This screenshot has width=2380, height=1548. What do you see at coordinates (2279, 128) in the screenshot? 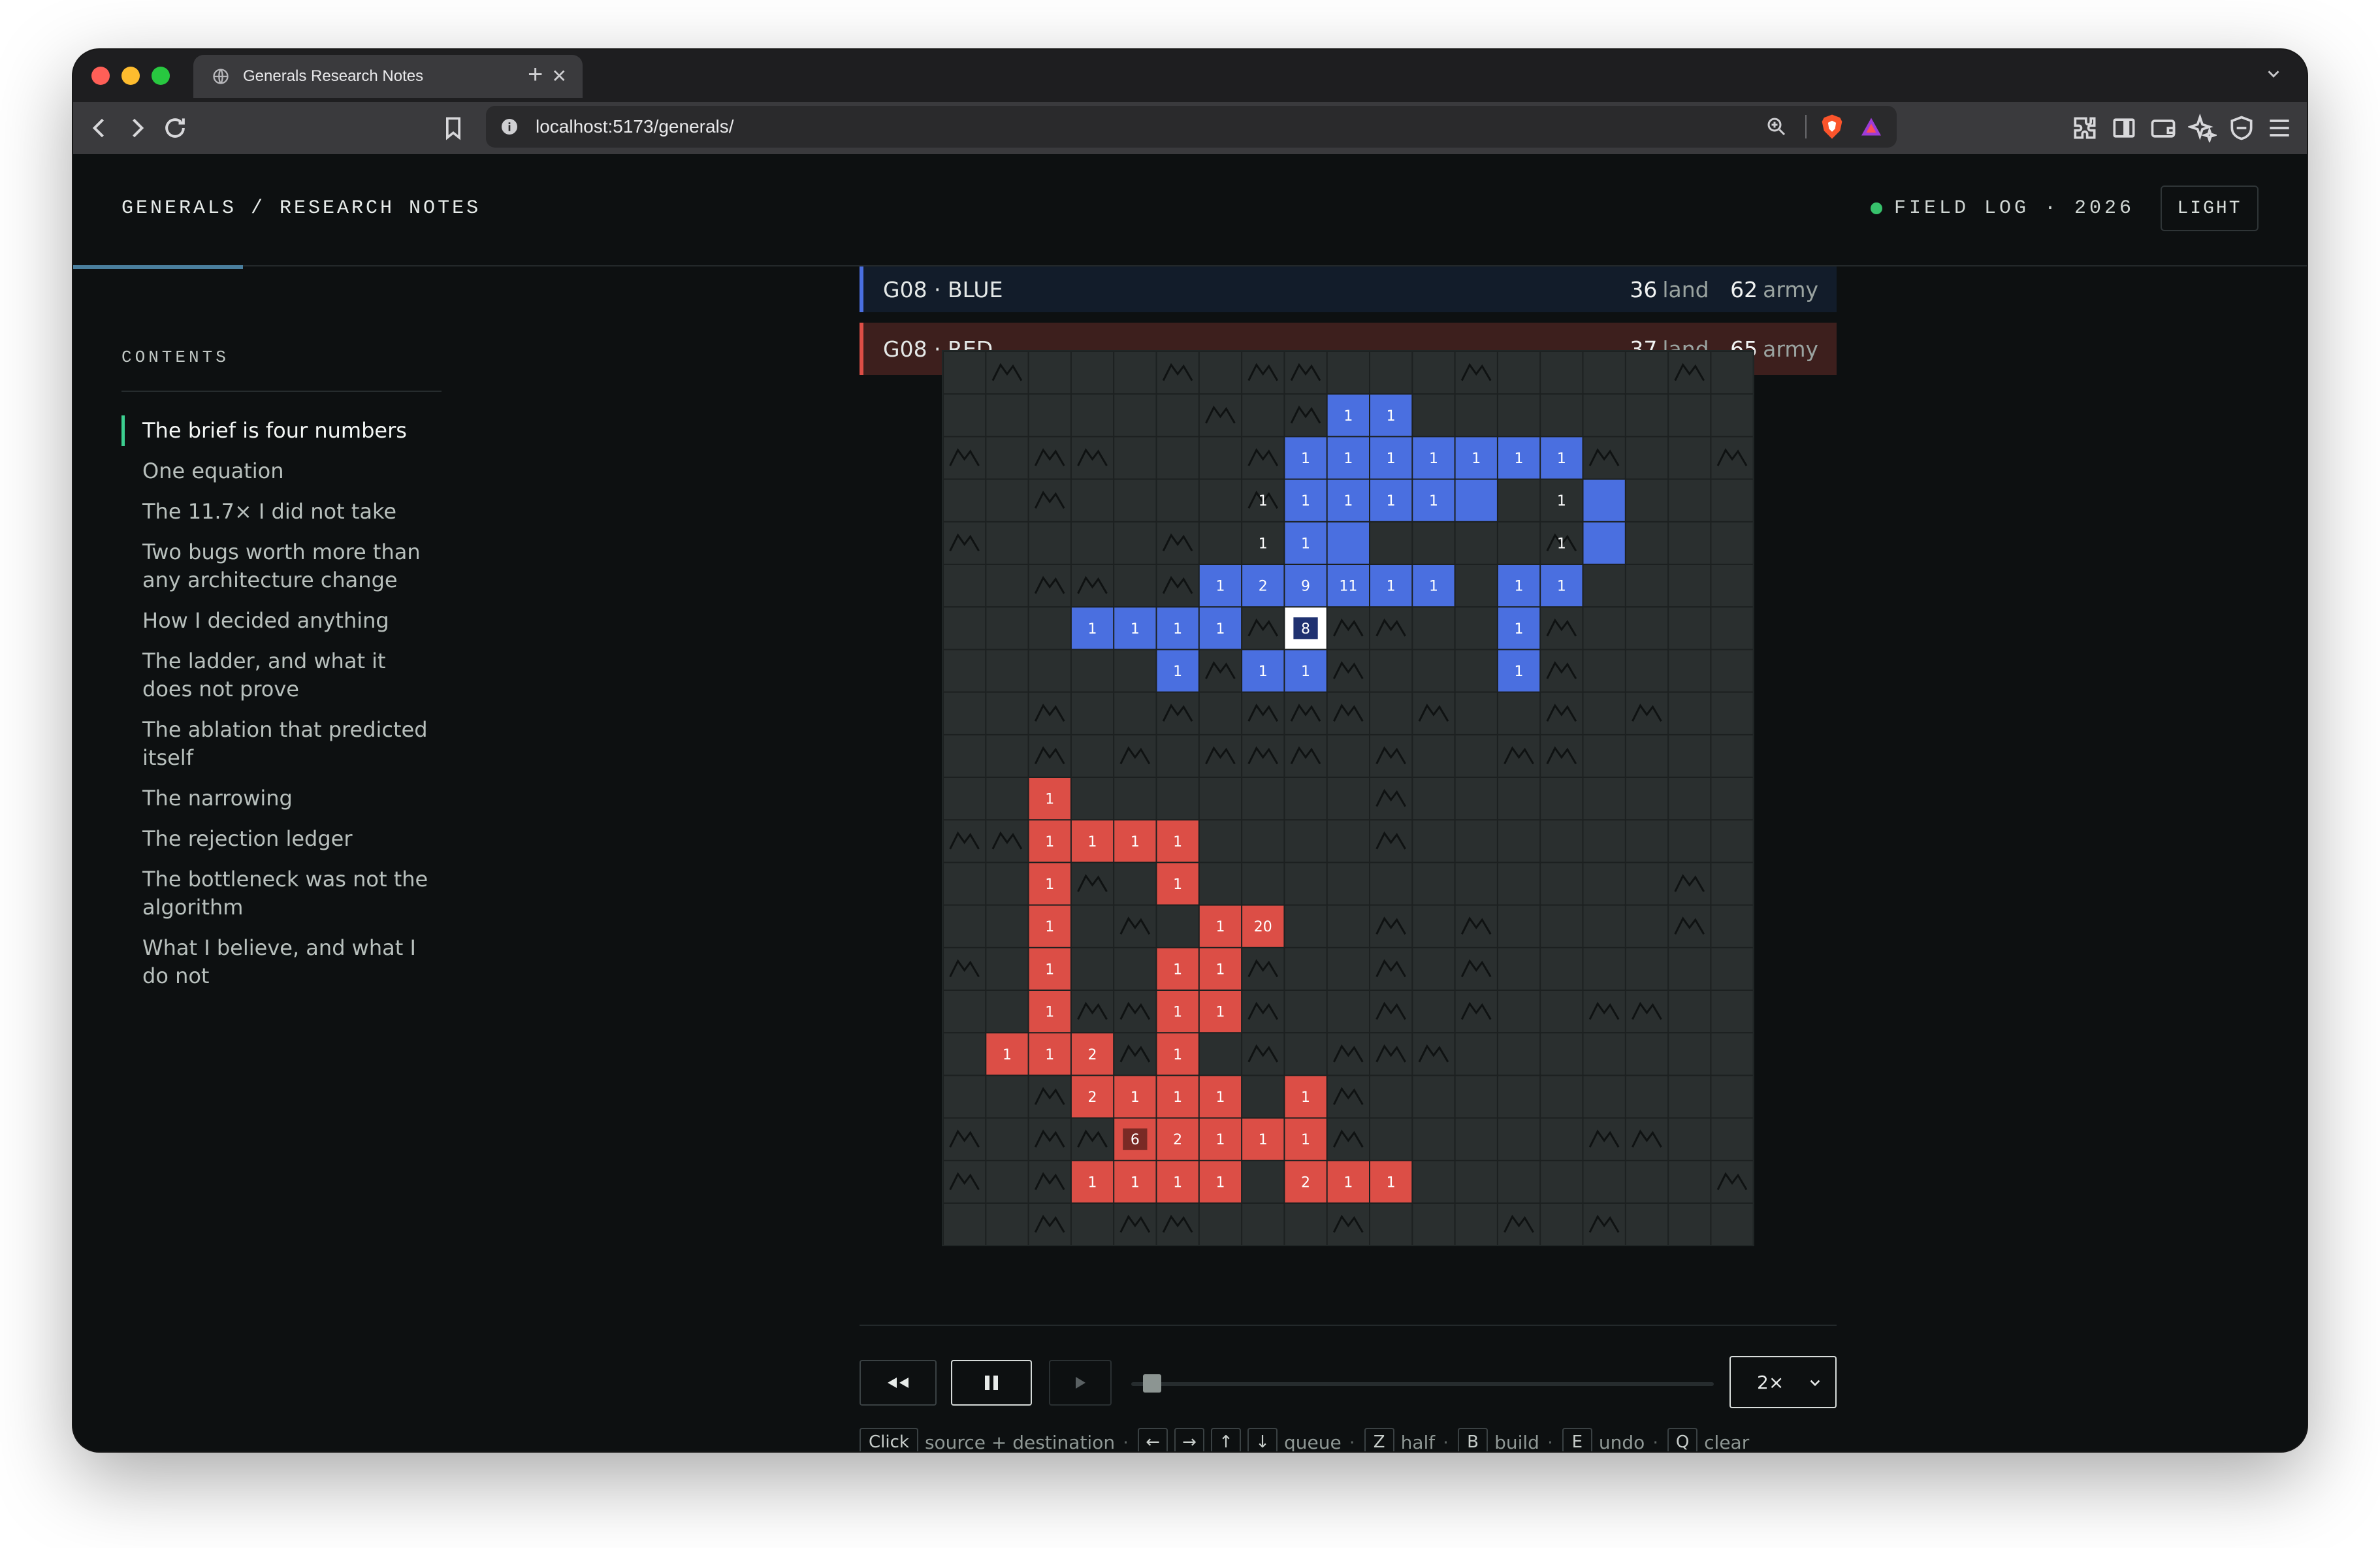
I see `menu-icon` at bounding box center [2279, 128].